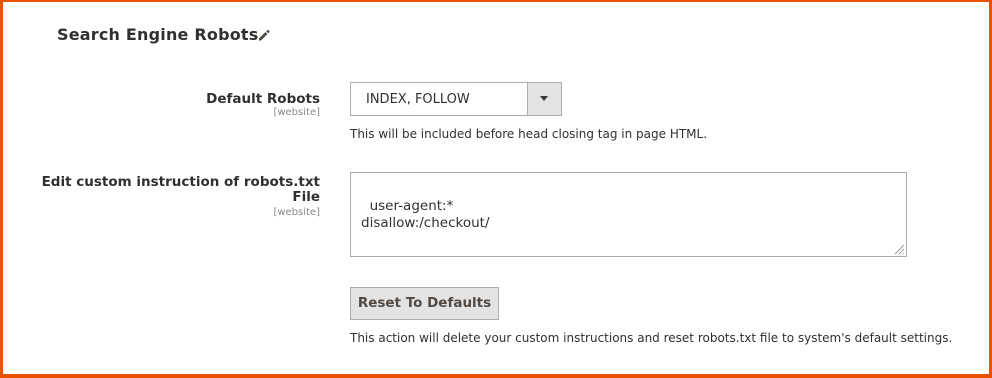  Describe the element at coordinates (899, 249) in the screenshot. I see `resize-grip-icon` at that location.